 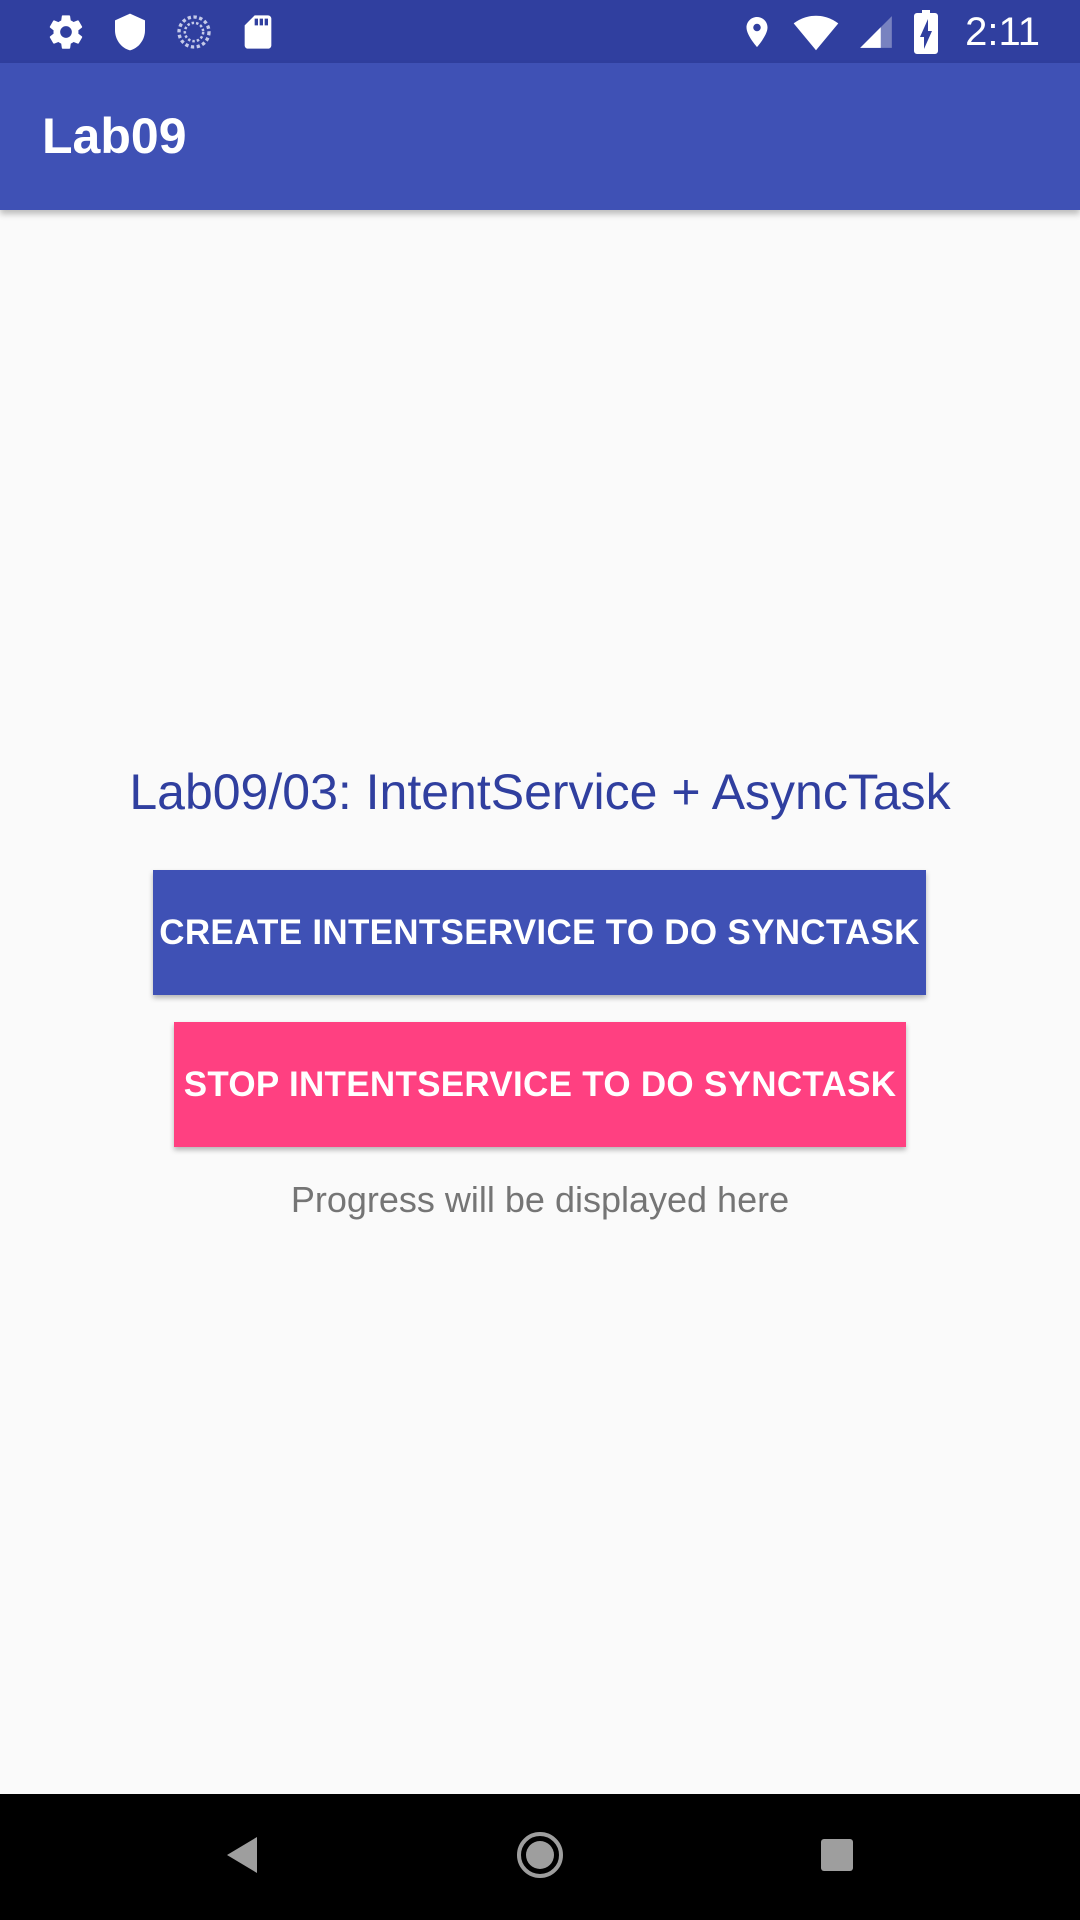 What do you see at coordinates (258, 32) in the screenshot?
I see `sd-card-icon` at bounding box center [258, 32].